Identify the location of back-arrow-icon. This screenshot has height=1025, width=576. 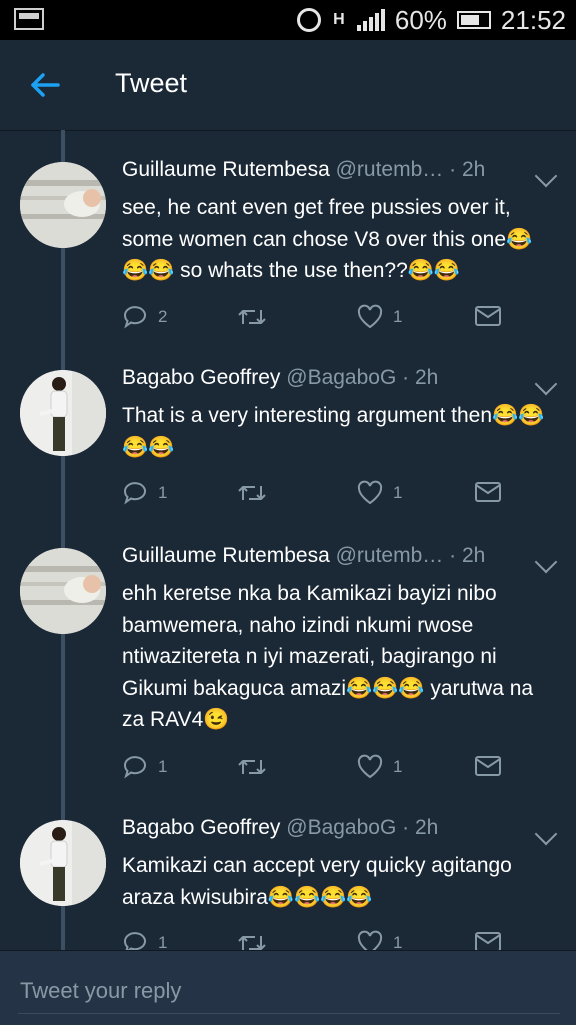
(45, 85).